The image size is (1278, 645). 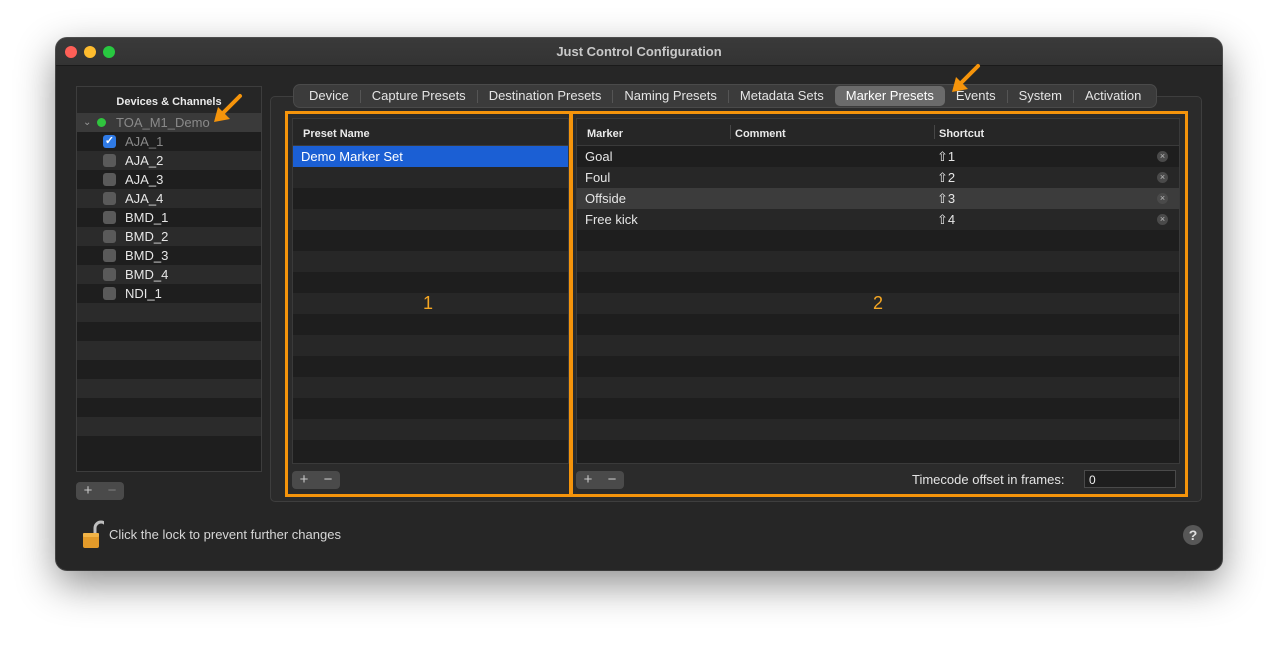 I want to click on tab-system: System, so click(x=1040, y=96).